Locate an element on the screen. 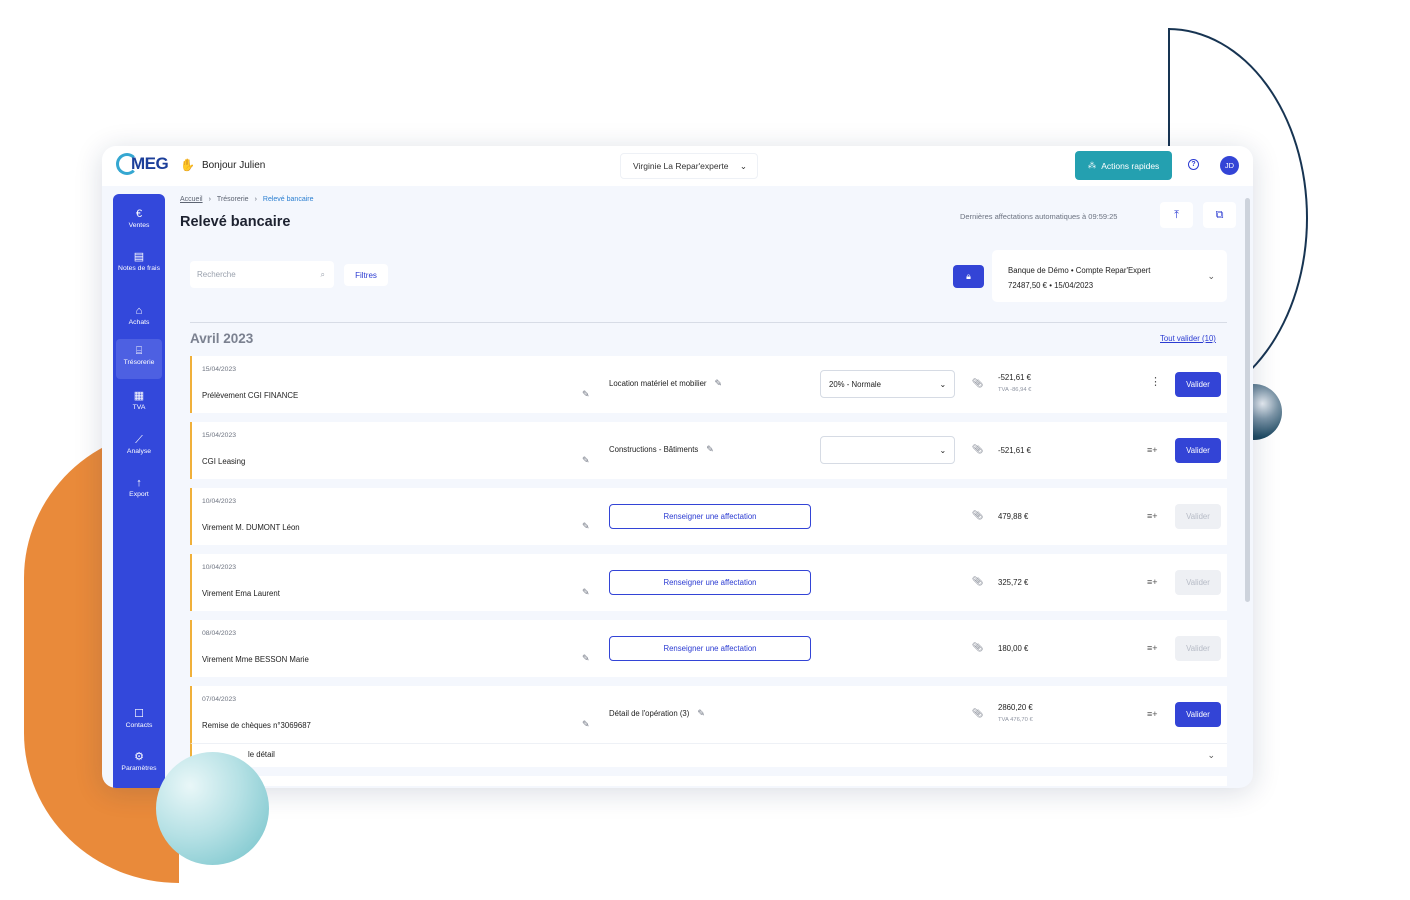 The image size is (1410, 900). sidebar-item-tresorerie: ⌸ Trésorerie is located at coordinates (139, 359).